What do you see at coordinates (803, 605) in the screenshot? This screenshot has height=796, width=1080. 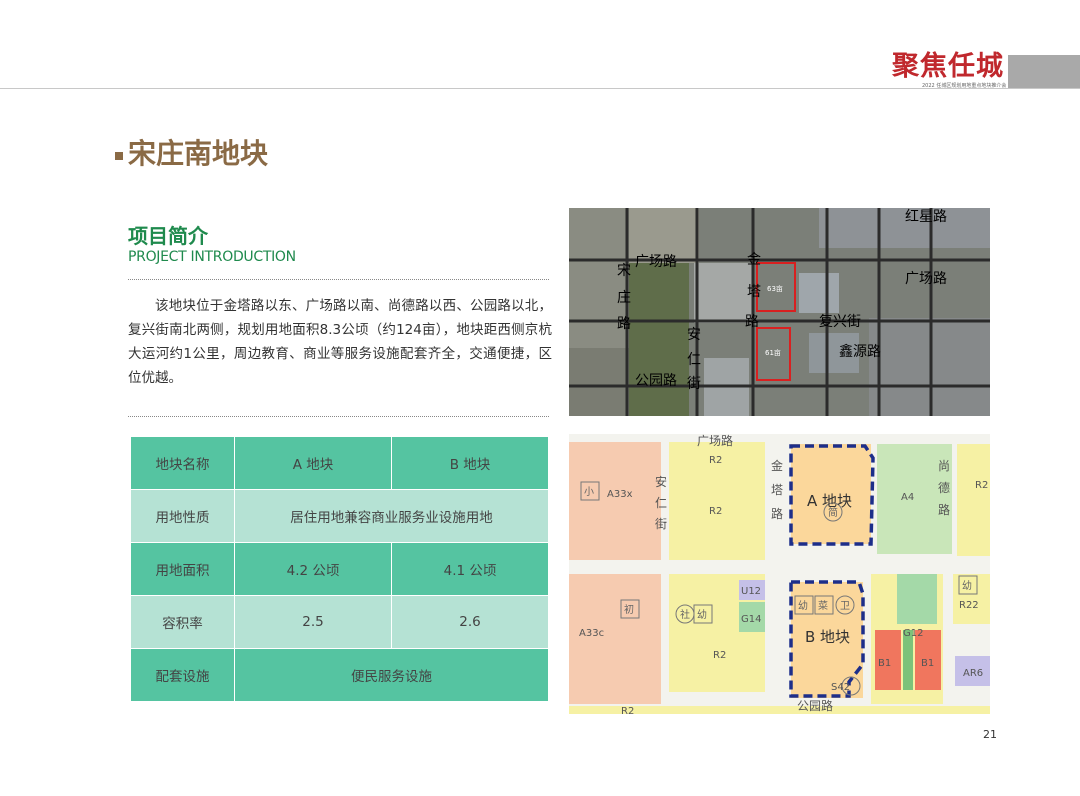 I see `symbol-you-b: 幼` at bounding box center [803, 605].